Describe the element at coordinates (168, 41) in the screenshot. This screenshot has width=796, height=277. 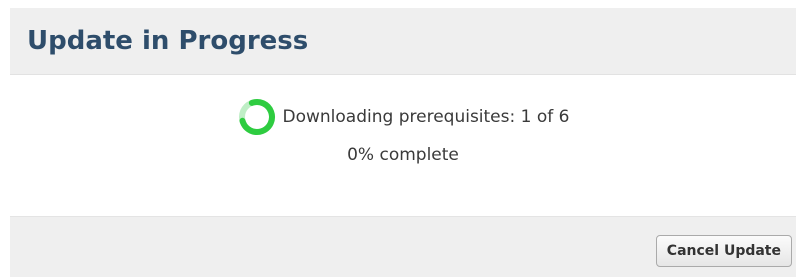
I see `dialog-title: Update in Progress` at that location.